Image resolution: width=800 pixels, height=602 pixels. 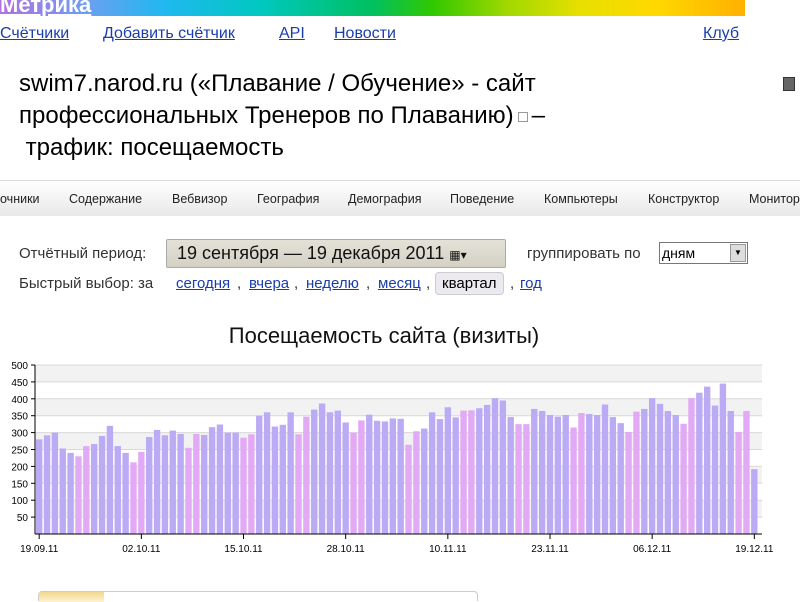 I want to click on y-tick-label: 250, so click(x=19, y=451).